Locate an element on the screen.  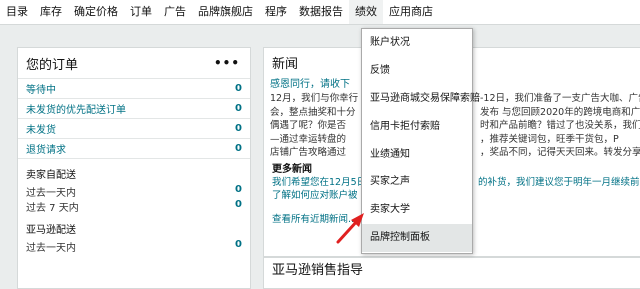
menu-item-chargeback-claims: 信用卡拒付索赔 is located at coordinates (417, 127).